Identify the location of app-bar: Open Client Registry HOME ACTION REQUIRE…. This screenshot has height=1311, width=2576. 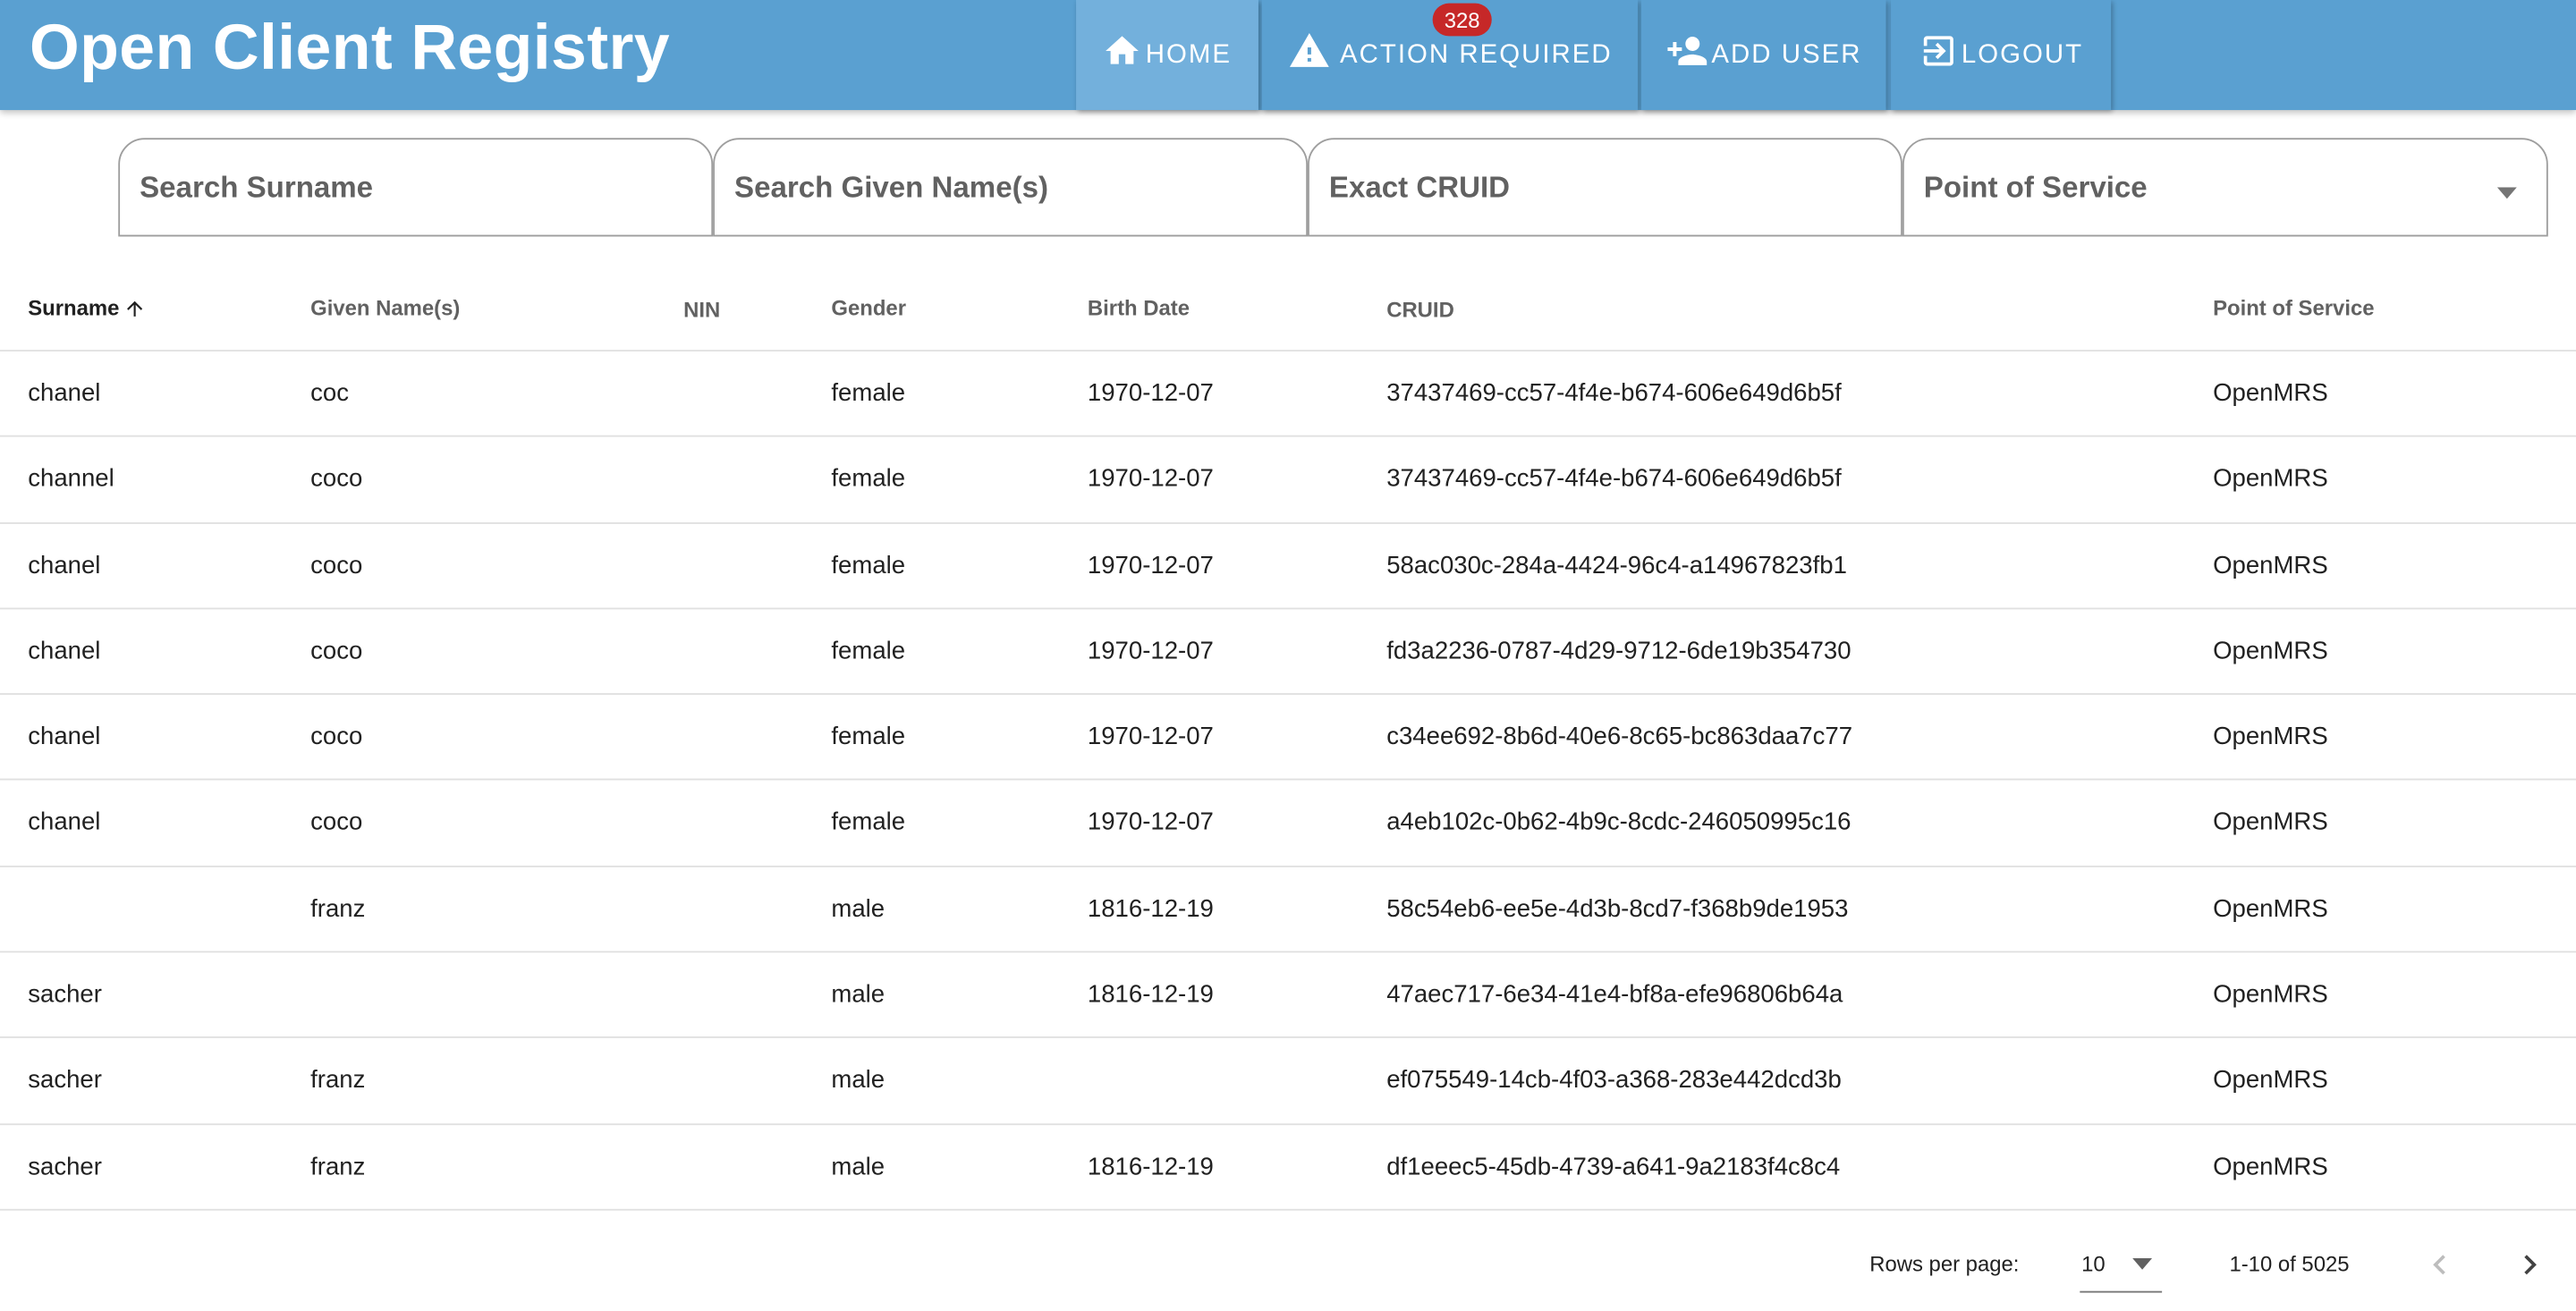
(1288, 55).